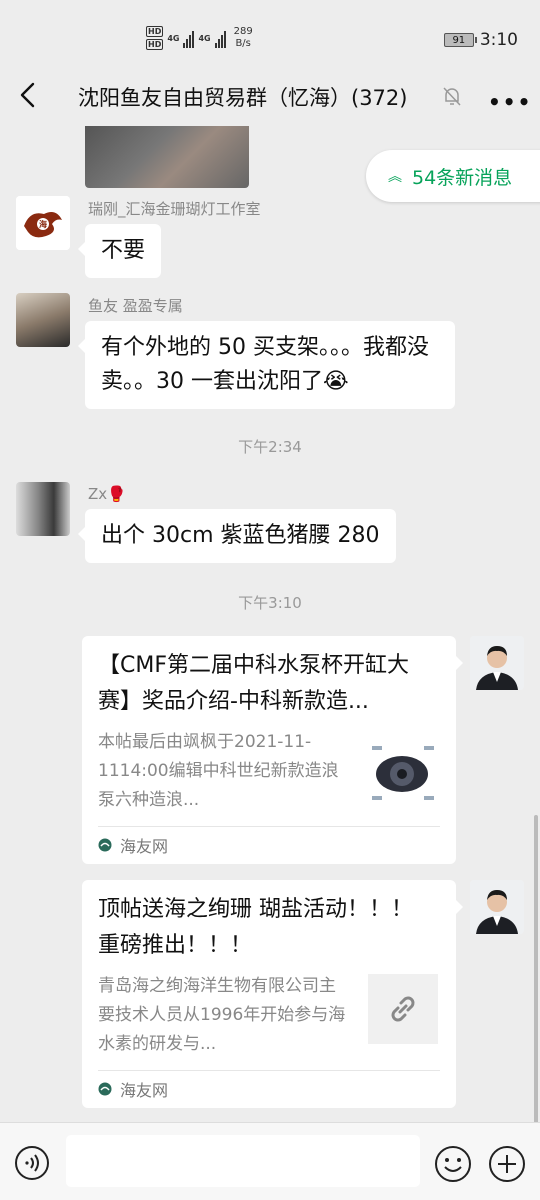 This screenshot has width=540, height=1200. Describe the element at coordinates (107, 494) in the screenshot. I see `sender-name: Zx🥊` at that location.